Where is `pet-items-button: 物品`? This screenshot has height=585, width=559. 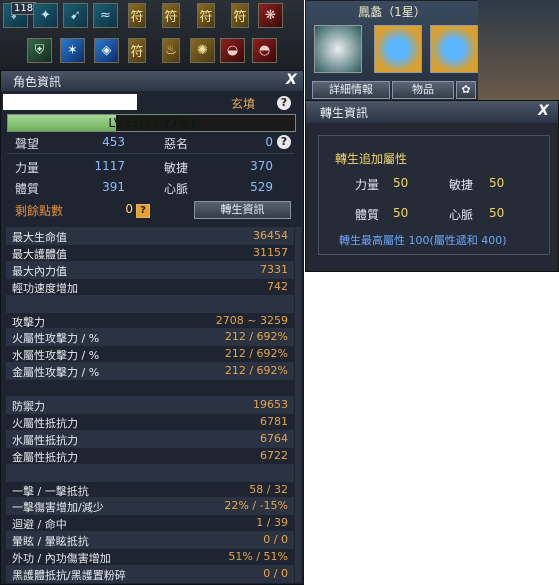 pet-items-button: 物品 is located at coordinates (423, 90).